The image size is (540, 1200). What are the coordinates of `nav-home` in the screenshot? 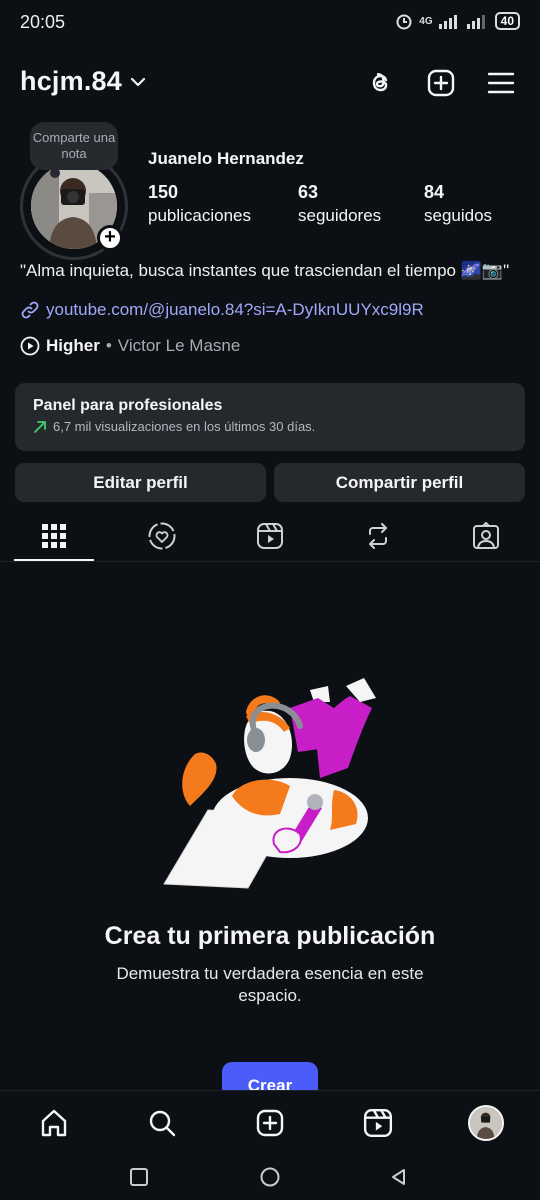 It's located at (54, 1123).